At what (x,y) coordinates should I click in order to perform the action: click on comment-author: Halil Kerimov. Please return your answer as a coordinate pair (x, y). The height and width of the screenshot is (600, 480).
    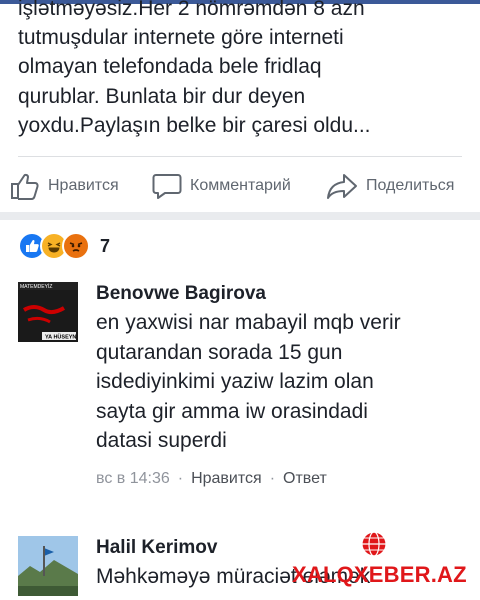
    Looking at the image, I should click on (286, 548).